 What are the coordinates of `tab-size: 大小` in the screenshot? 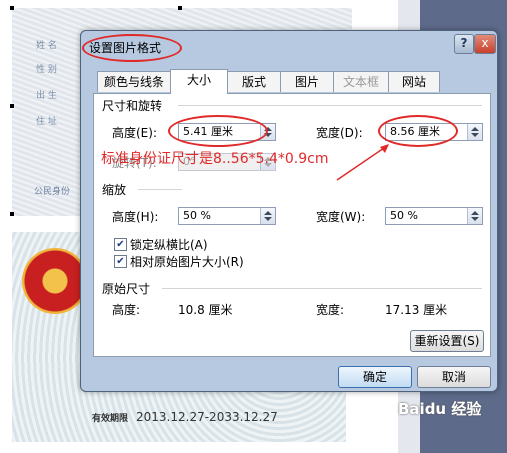 It's located at (199, 81).